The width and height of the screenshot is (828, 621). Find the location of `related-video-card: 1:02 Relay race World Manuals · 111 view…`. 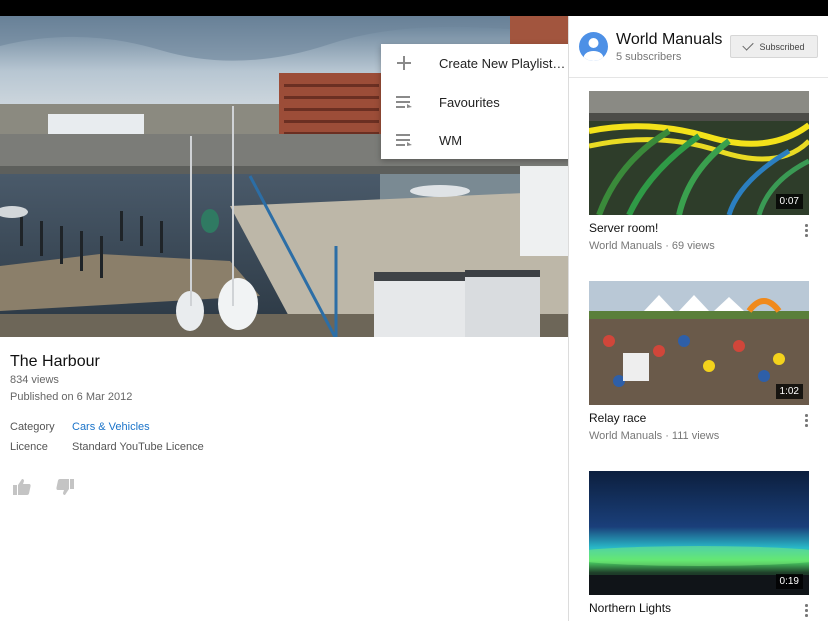

related-video-card: 1:02 Relay race World Manuals · 111 view… is located at coordinates (698, 371).